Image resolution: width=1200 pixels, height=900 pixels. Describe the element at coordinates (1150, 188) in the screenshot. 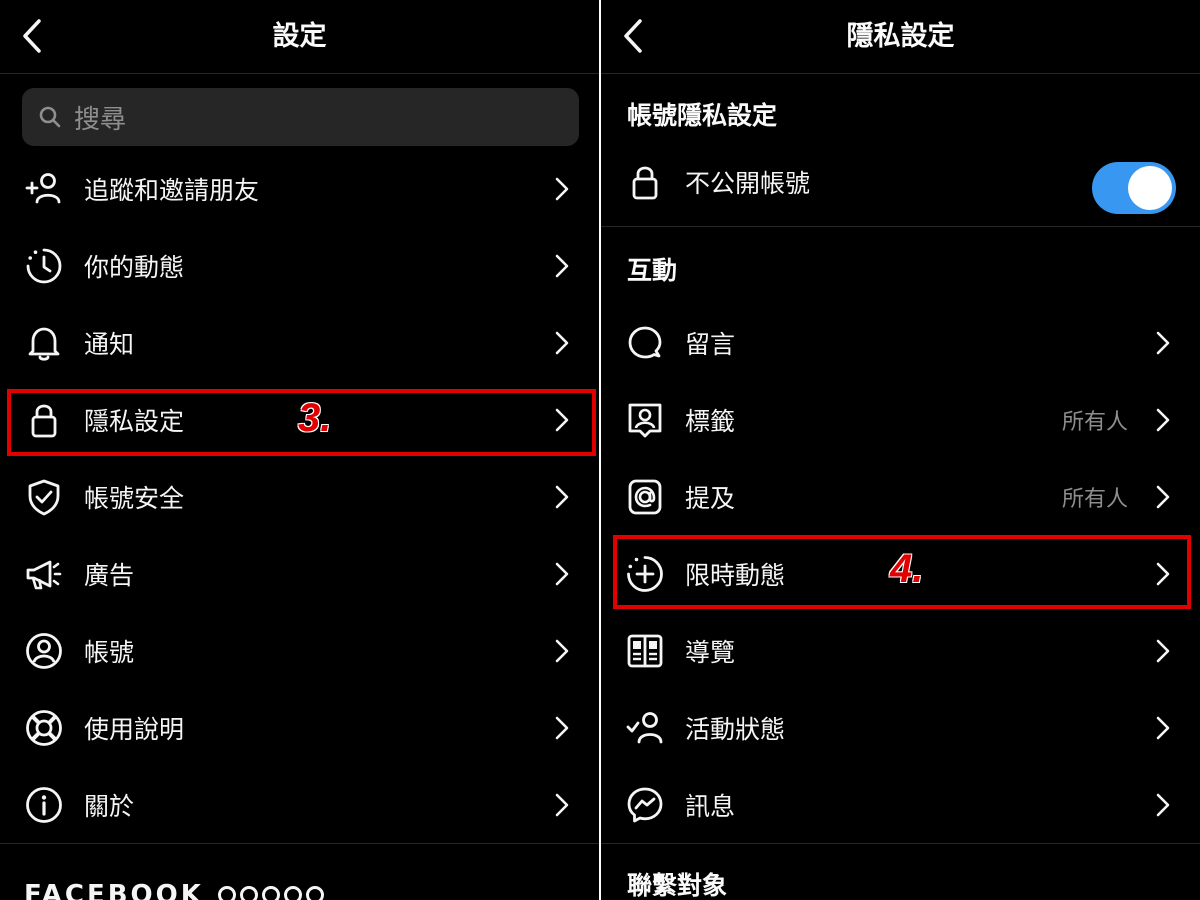

I see `toggle-knob` at that location.